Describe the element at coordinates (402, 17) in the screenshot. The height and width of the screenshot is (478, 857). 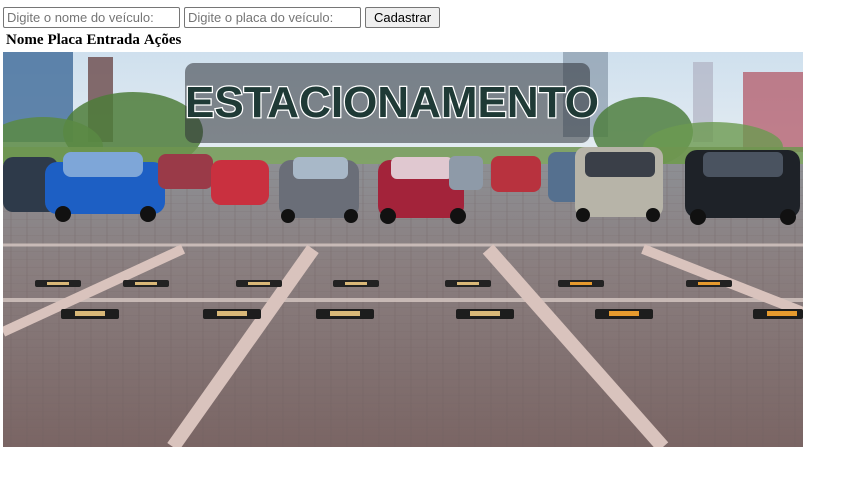
I see `cadastrar-button: Cadastrar` at that location.